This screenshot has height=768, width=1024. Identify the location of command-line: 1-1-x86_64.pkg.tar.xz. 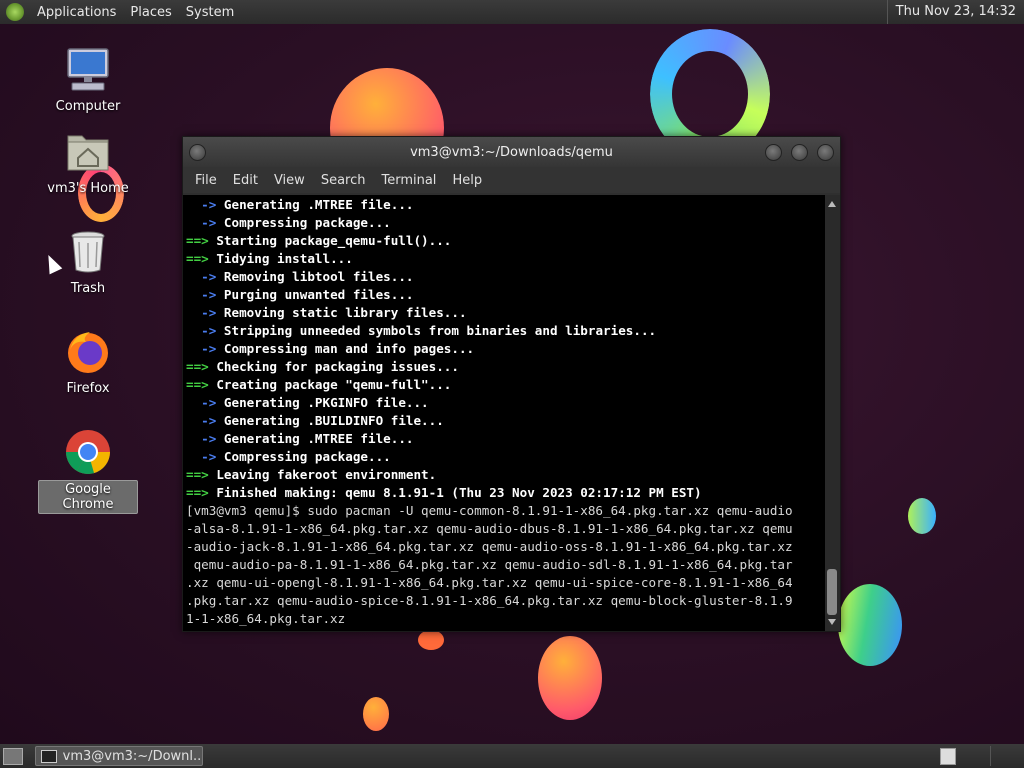
(266, 618).